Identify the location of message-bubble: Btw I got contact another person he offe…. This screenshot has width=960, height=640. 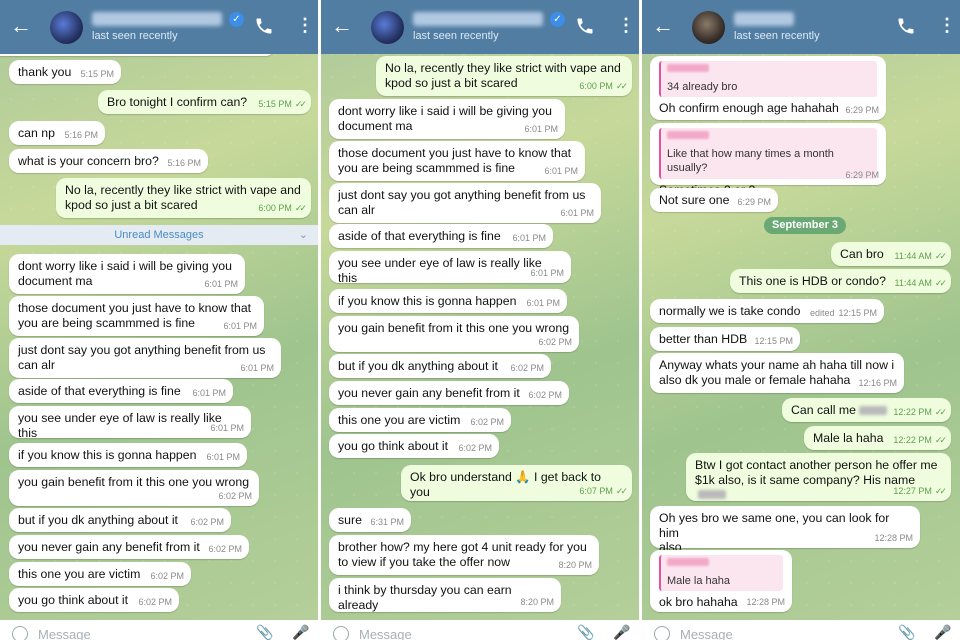
(818, 477).